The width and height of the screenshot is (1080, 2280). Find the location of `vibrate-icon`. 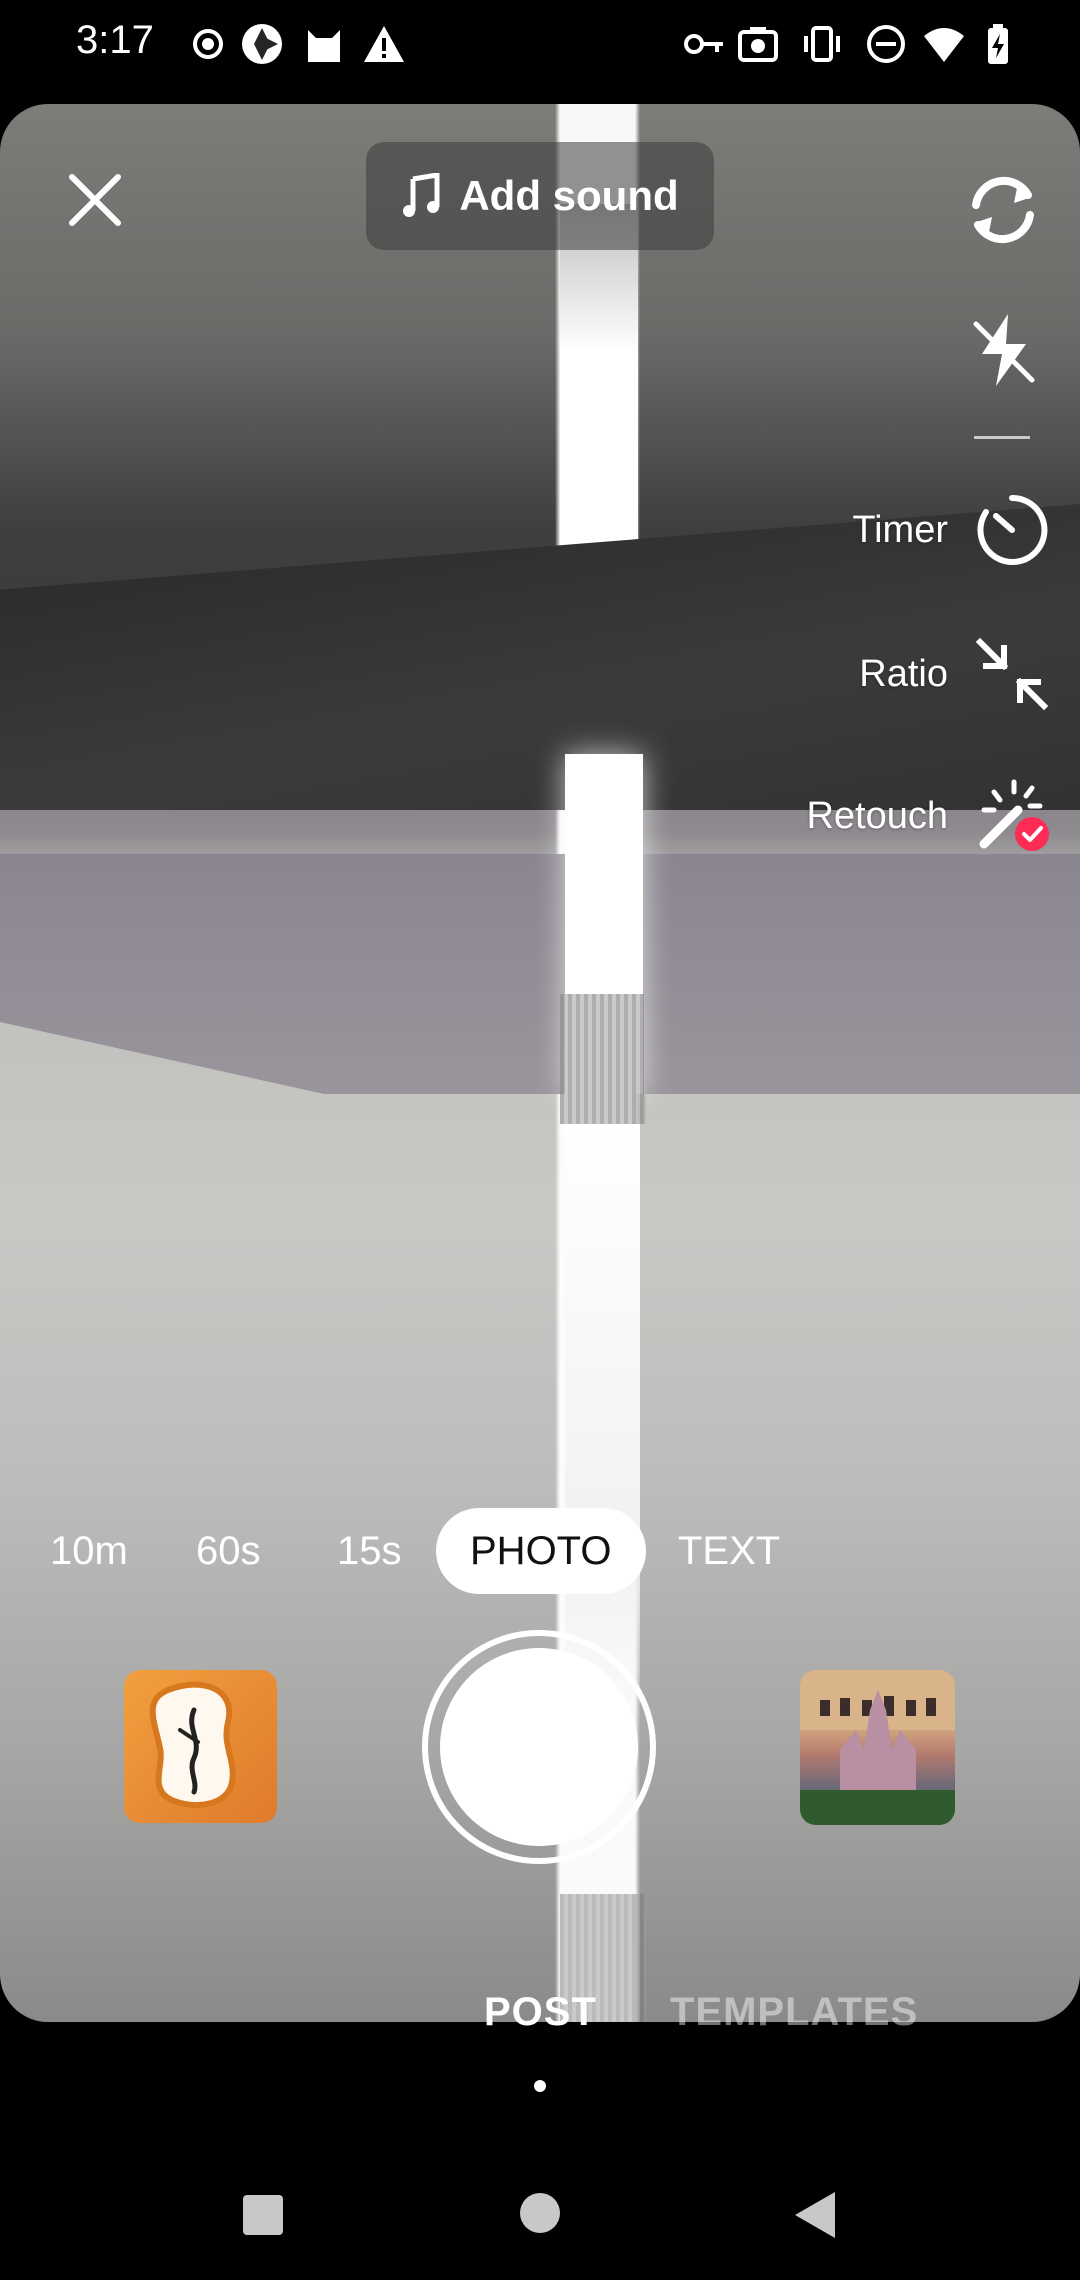

vibrate-icon is located at coordinates (822, 44).